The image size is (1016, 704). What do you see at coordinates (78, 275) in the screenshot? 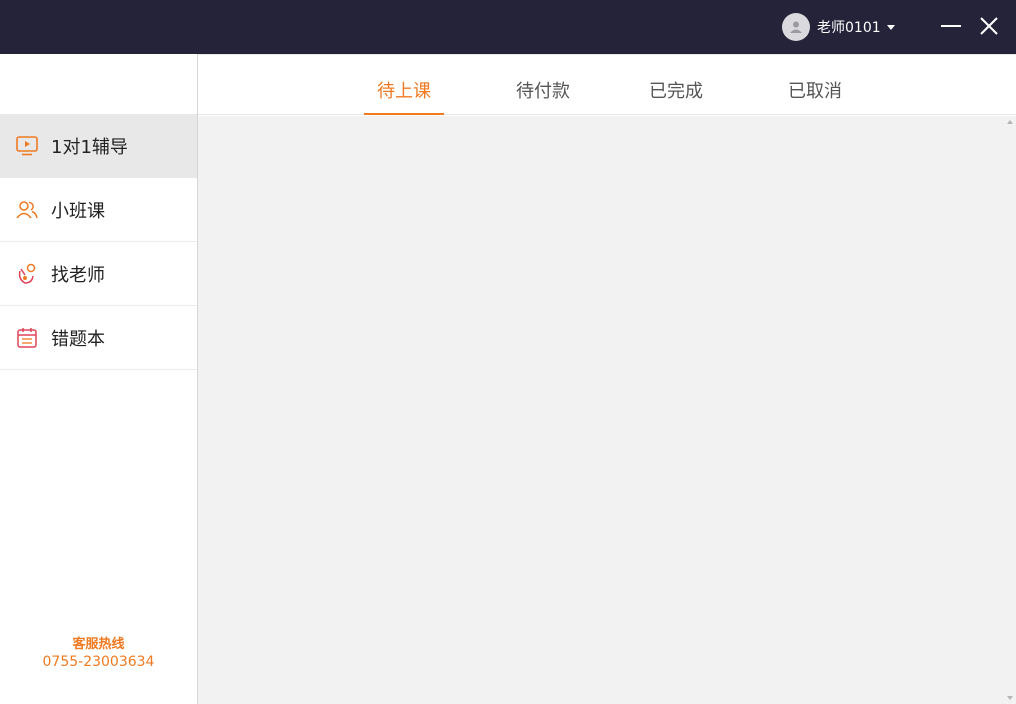
I see `sidebar-item-label: 找老师` at bounding box center [78, 275].